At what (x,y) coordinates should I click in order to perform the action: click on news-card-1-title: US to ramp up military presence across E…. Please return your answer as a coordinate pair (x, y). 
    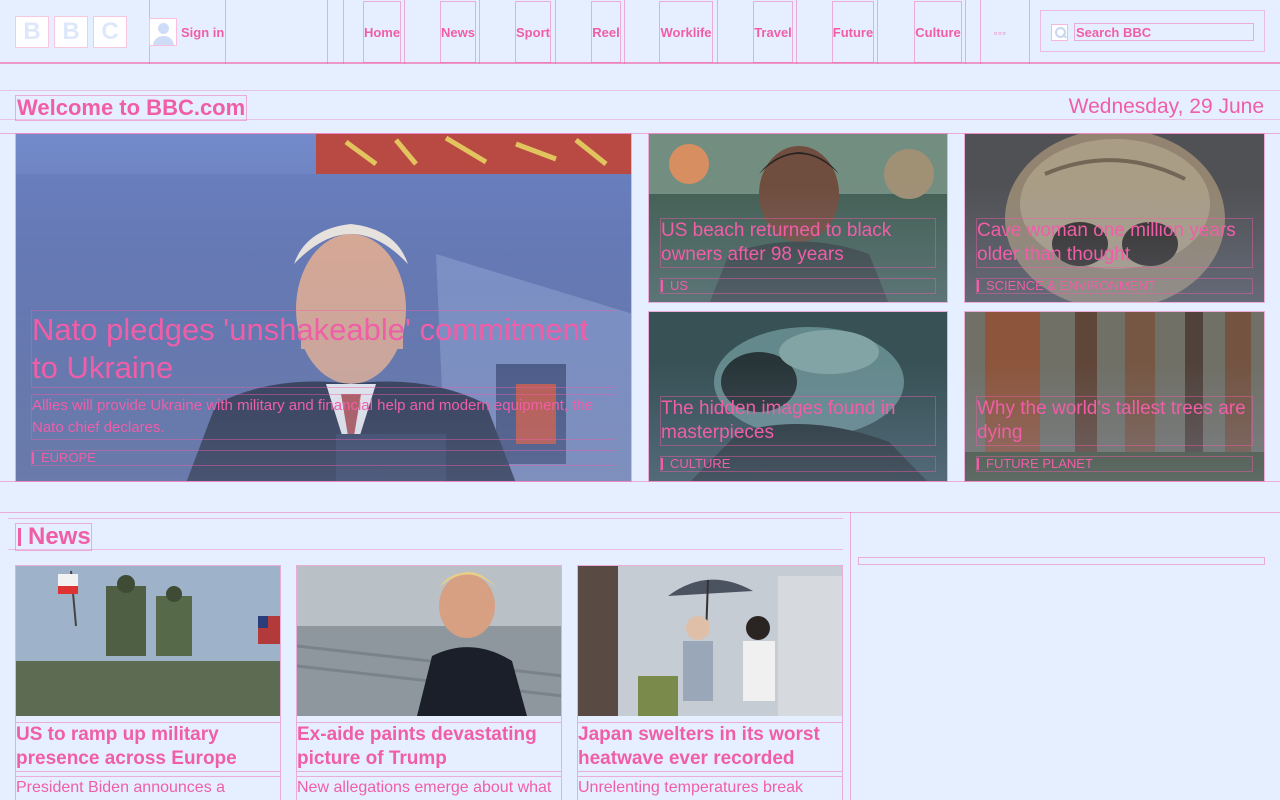
    Looking at the image, I should click on (148, 747).